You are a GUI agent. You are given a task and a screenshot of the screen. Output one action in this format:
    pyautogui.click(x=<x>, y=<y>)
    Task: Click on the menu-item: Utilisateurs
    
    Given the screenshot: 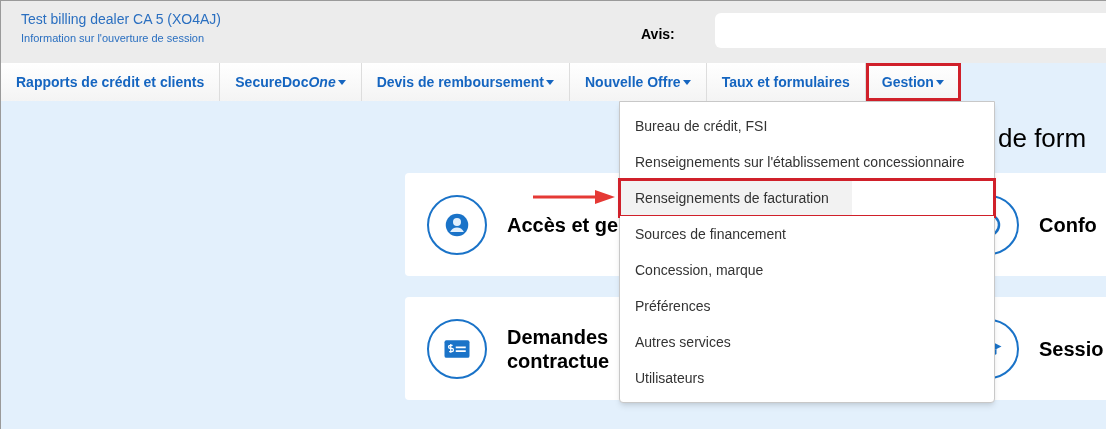 What is the action you would take?
    pyautogui.click(x=807, y=378)
    